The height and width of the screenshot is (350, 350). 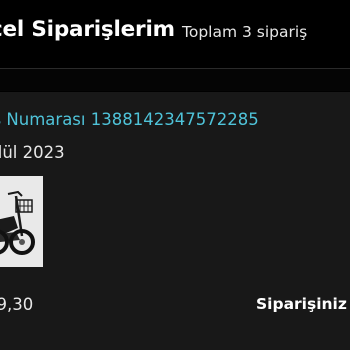 What do you see at coordinates (129, 119) in the screenshot?
I see `order-number: iş Numarası 1388142347572285` at bounding box center [129, 119].